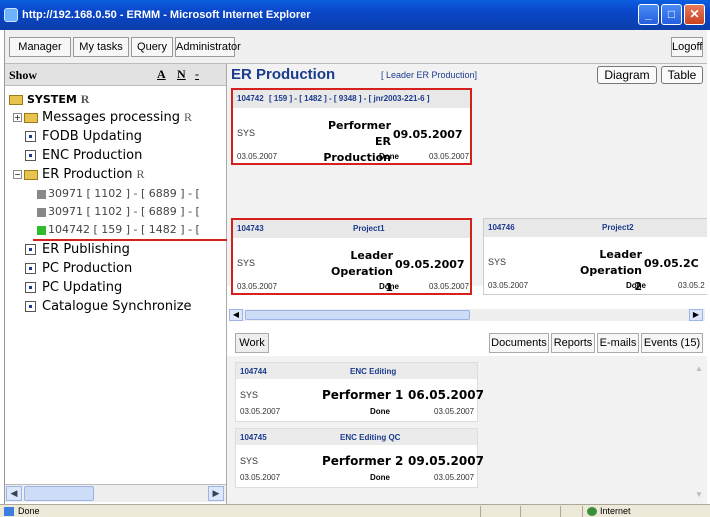  What do you see at coordinates (181, 74) in the screenshot?
I see `filter-n-link: N` at bounding box center [181, 74].